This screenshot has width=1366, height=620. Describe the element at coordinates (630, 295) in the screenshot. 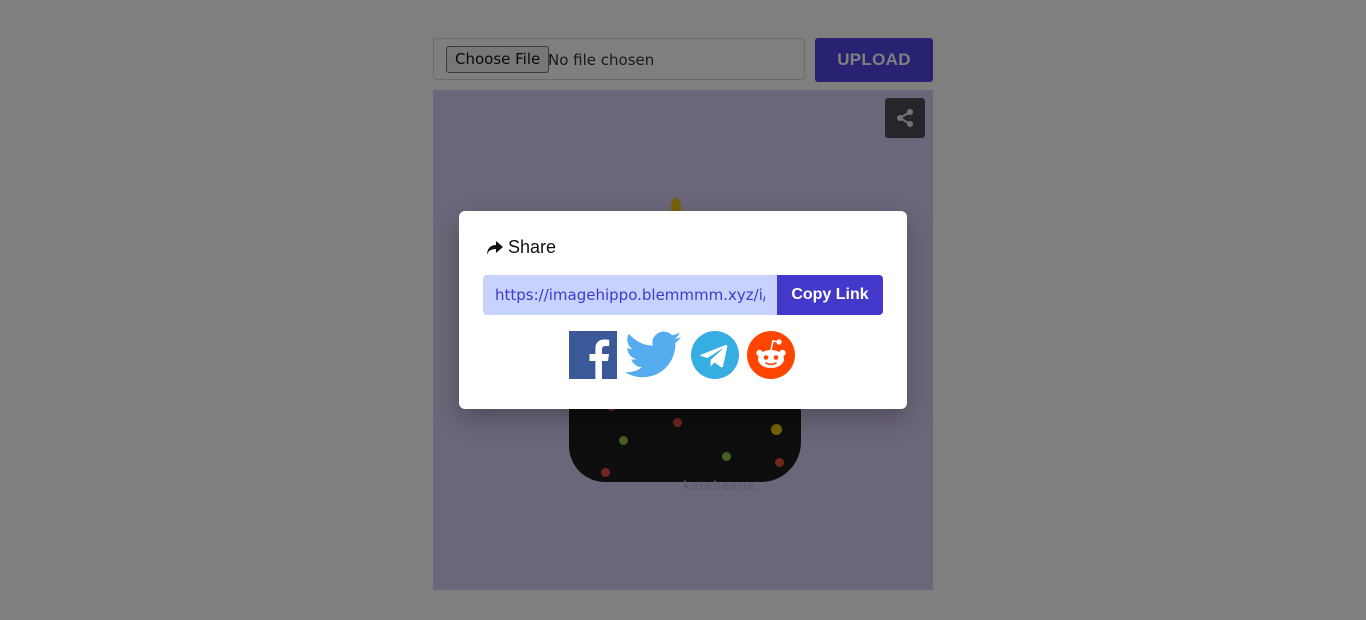

I see `share-link-input` at that location.